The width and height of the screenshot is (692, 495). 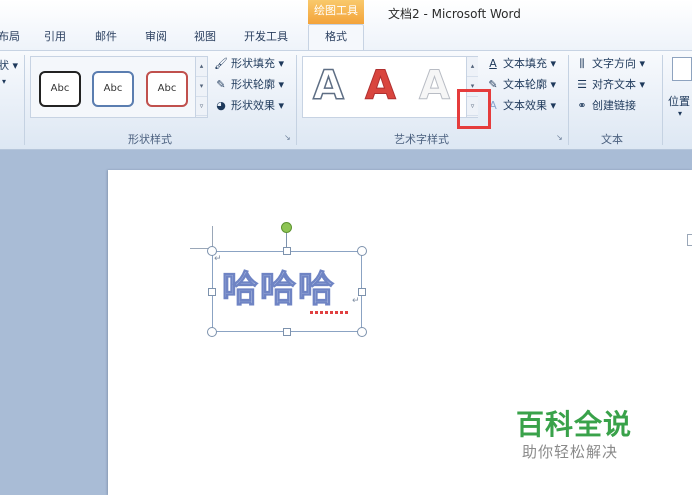 What do you see at coordinates (249, 105) in the screenshot?
I see `shape-effects-button: ◕ 形状效果 ▾` at bounding box center [249, 105].